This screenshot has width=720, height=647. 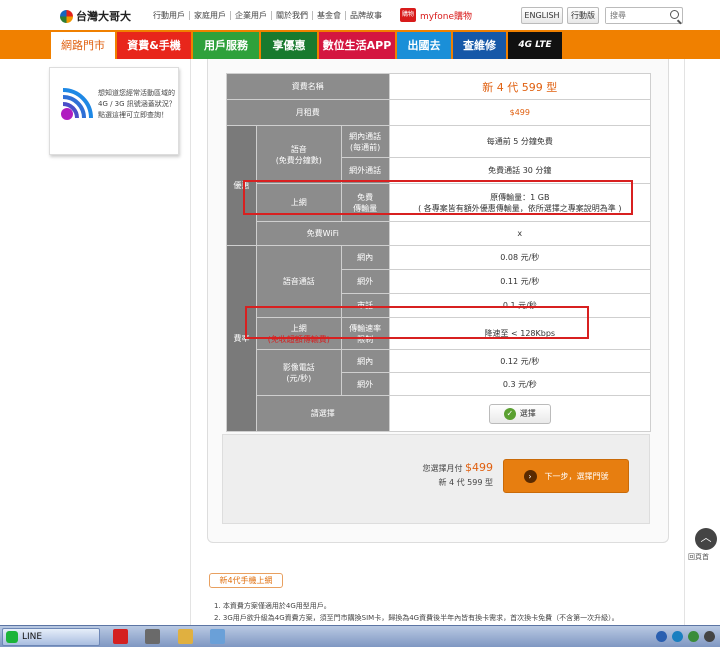 I want to click on select-plan-button: ✓ 選擇, so click(x=519, y=413).